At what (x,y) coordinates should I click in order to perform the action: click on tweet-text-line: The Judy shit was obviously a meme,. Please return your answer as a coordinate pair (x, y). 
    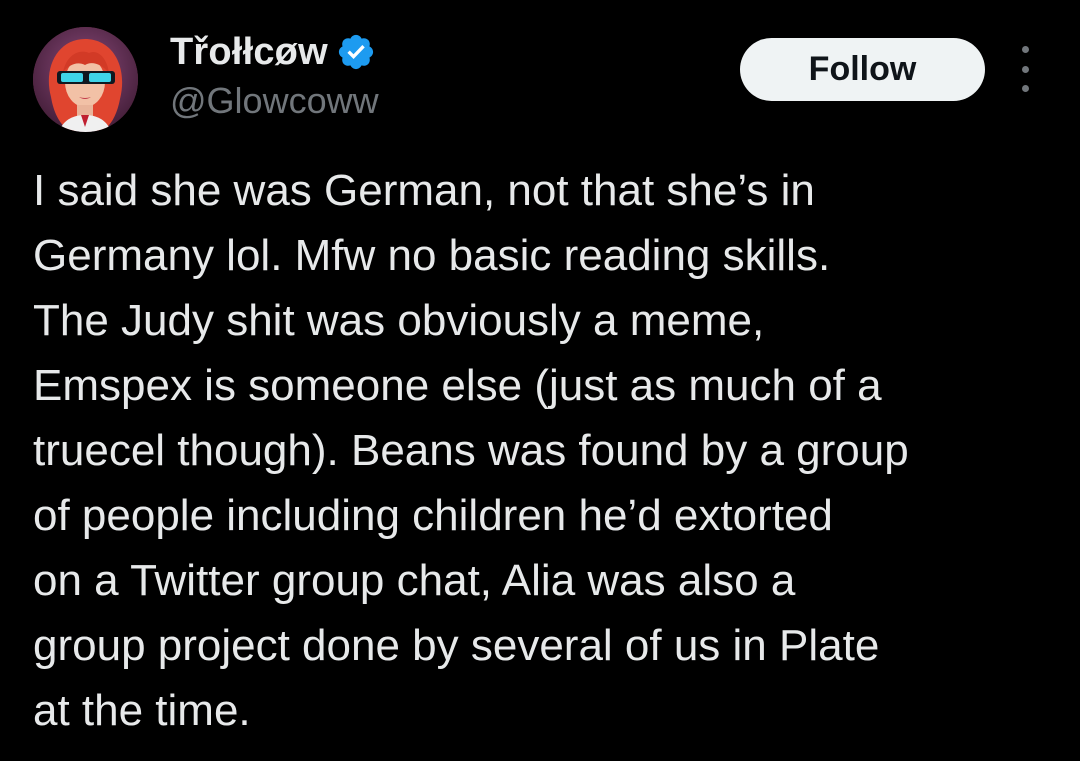
    Looking at the image, I should click on (399, 320).